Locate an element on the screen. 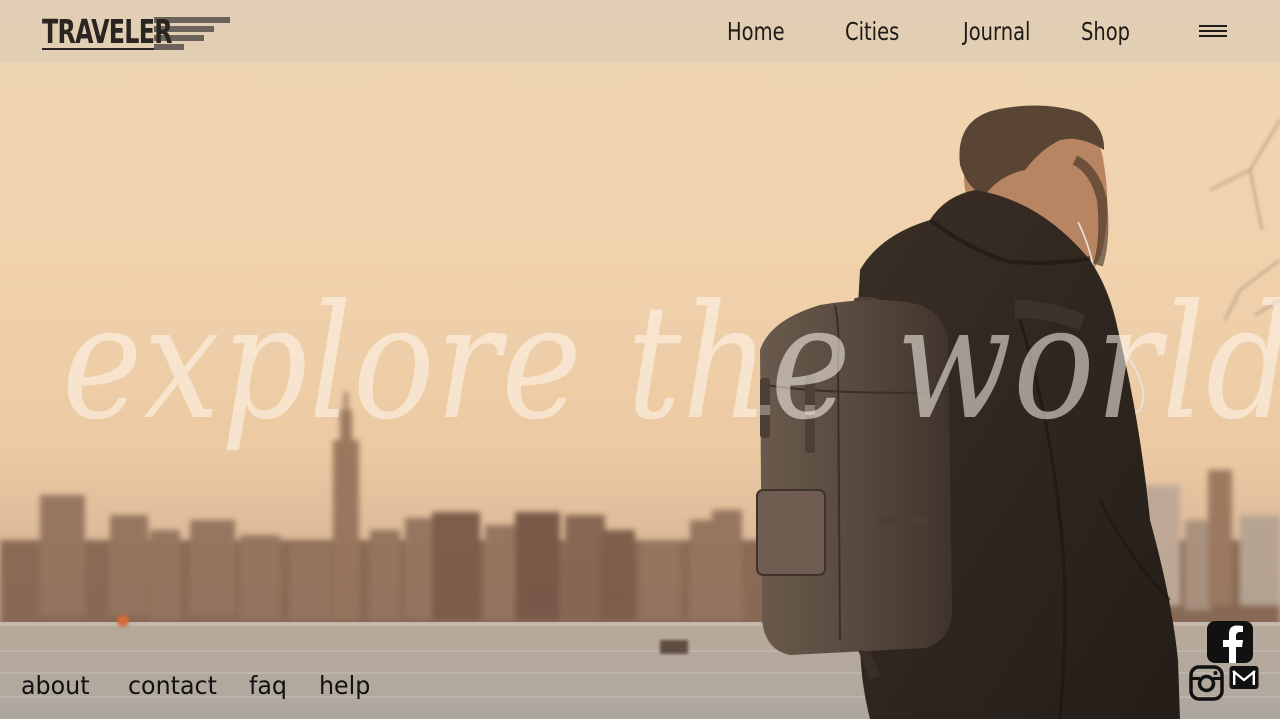 The image size is (1280, 719). nav-journal: Journal is located at coordinates (996, 32).